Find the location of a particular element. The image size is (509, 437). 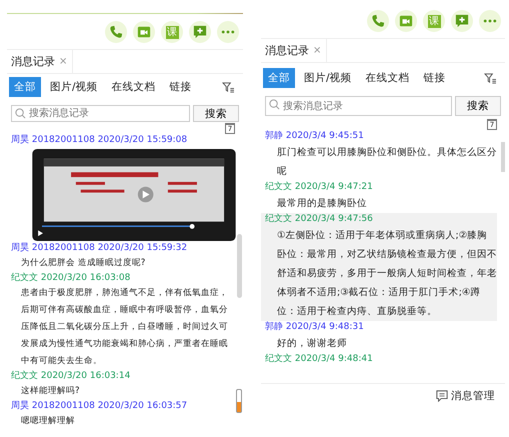

message-sender: 纪文文 2020/3/4 9:48:41 is located at coordinates (319, 359).